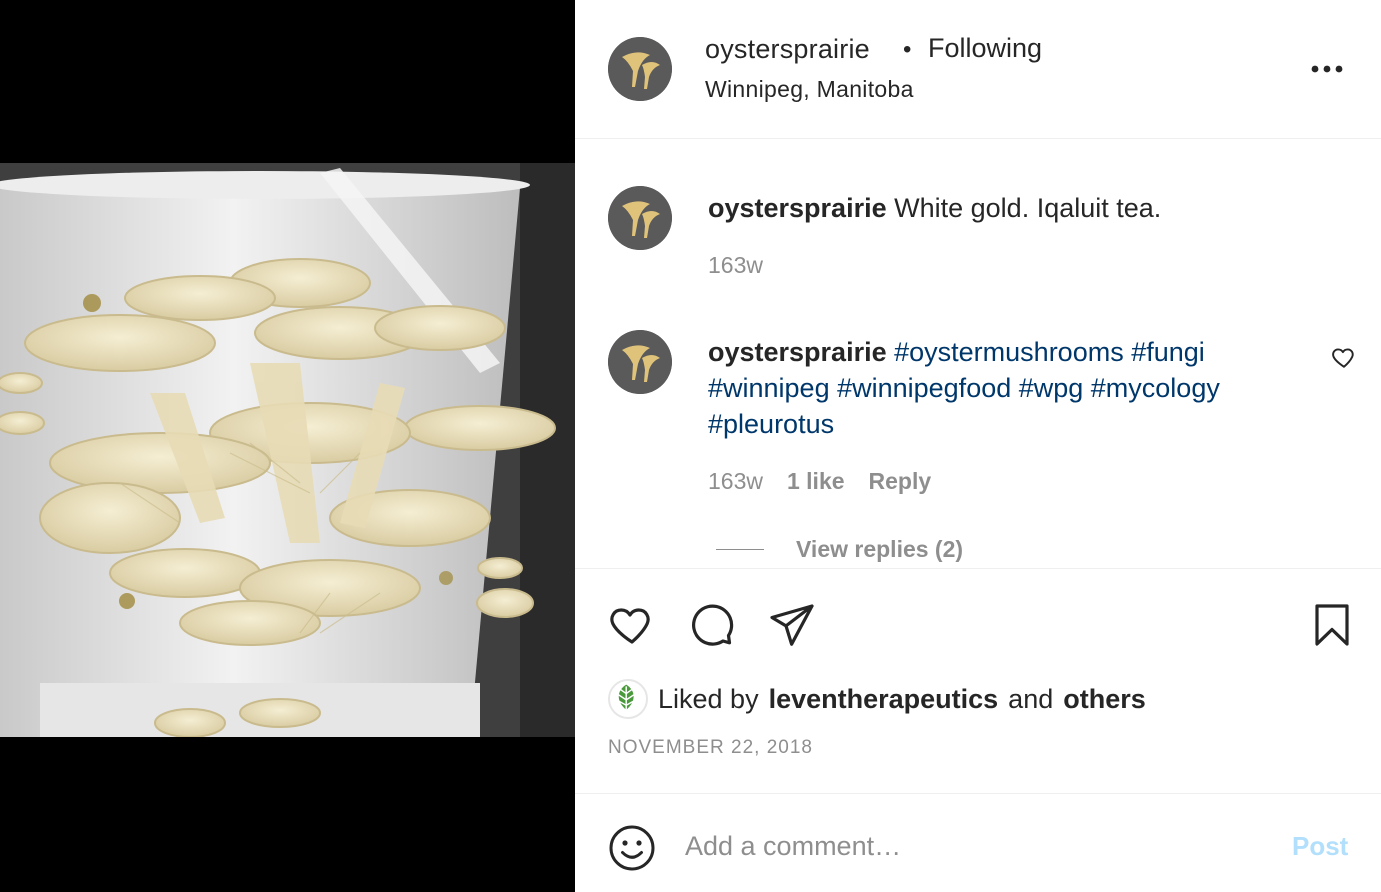 The image size is (1381, 892). I want to click on reply-button: Reply, so click(900, 481).